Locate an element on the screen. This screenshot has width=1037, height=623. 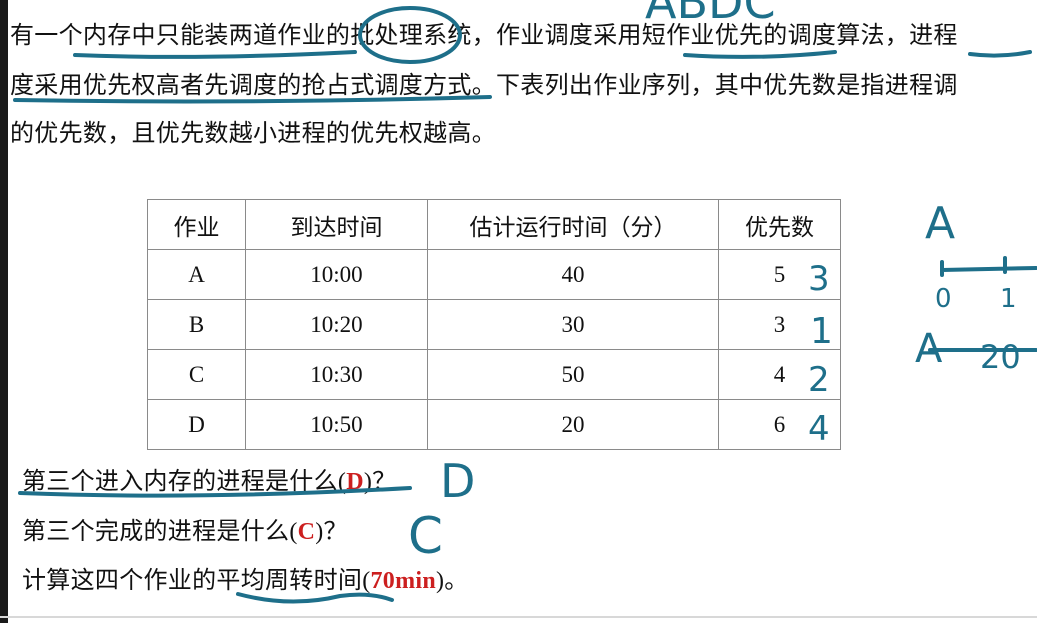
handwritten-timeline2-label: A is located at coordinates (929, 349).